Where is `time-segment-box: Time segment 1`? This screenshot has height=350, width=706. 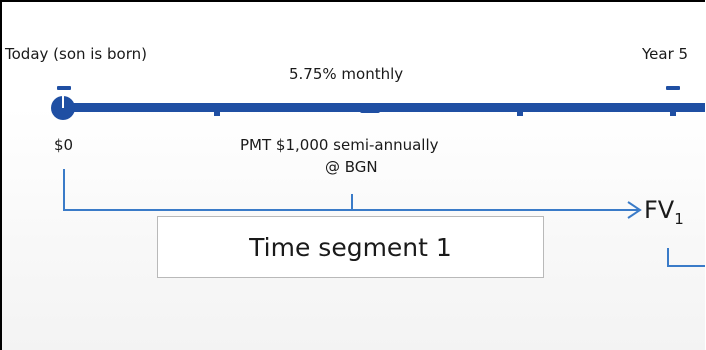
time-segment-box: Time segment 1 is located at coordinates (350, 247).